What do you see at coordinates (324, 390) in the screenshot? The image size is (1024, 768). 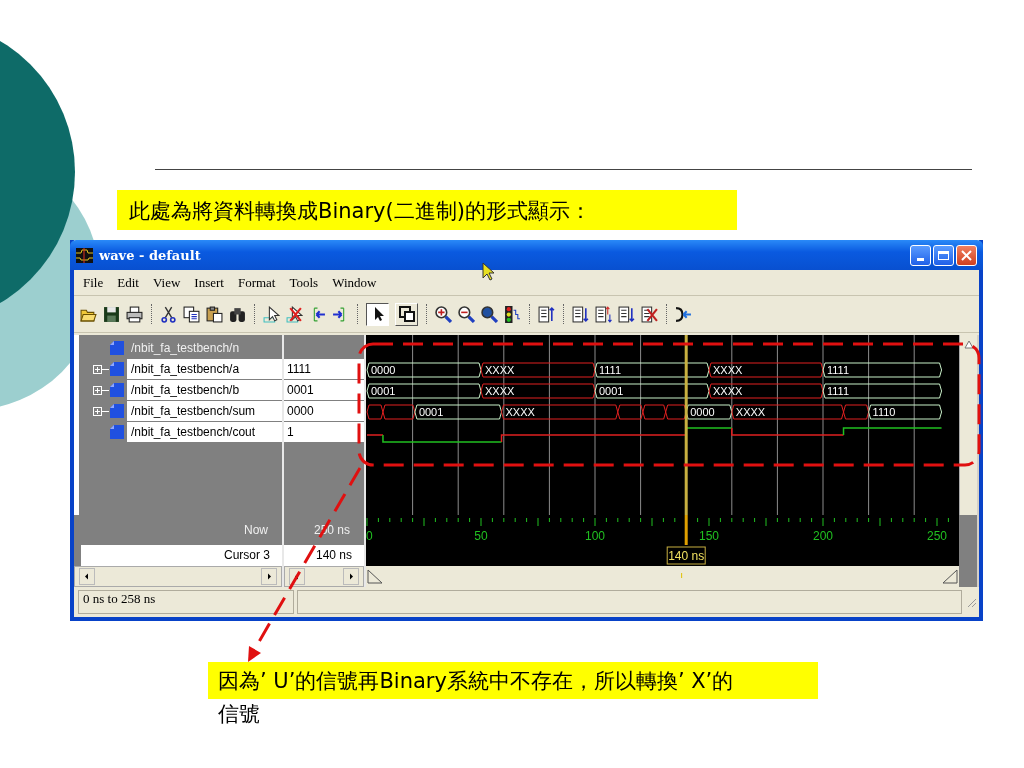 I see `signal-value: 0001` at bounding box center [324, 390].